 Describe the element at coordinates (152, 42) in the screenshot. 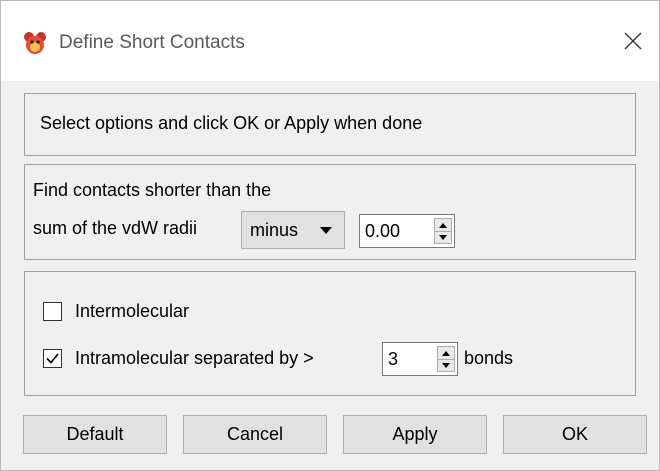

I see `window-title: Define Short Contacts` at that location.